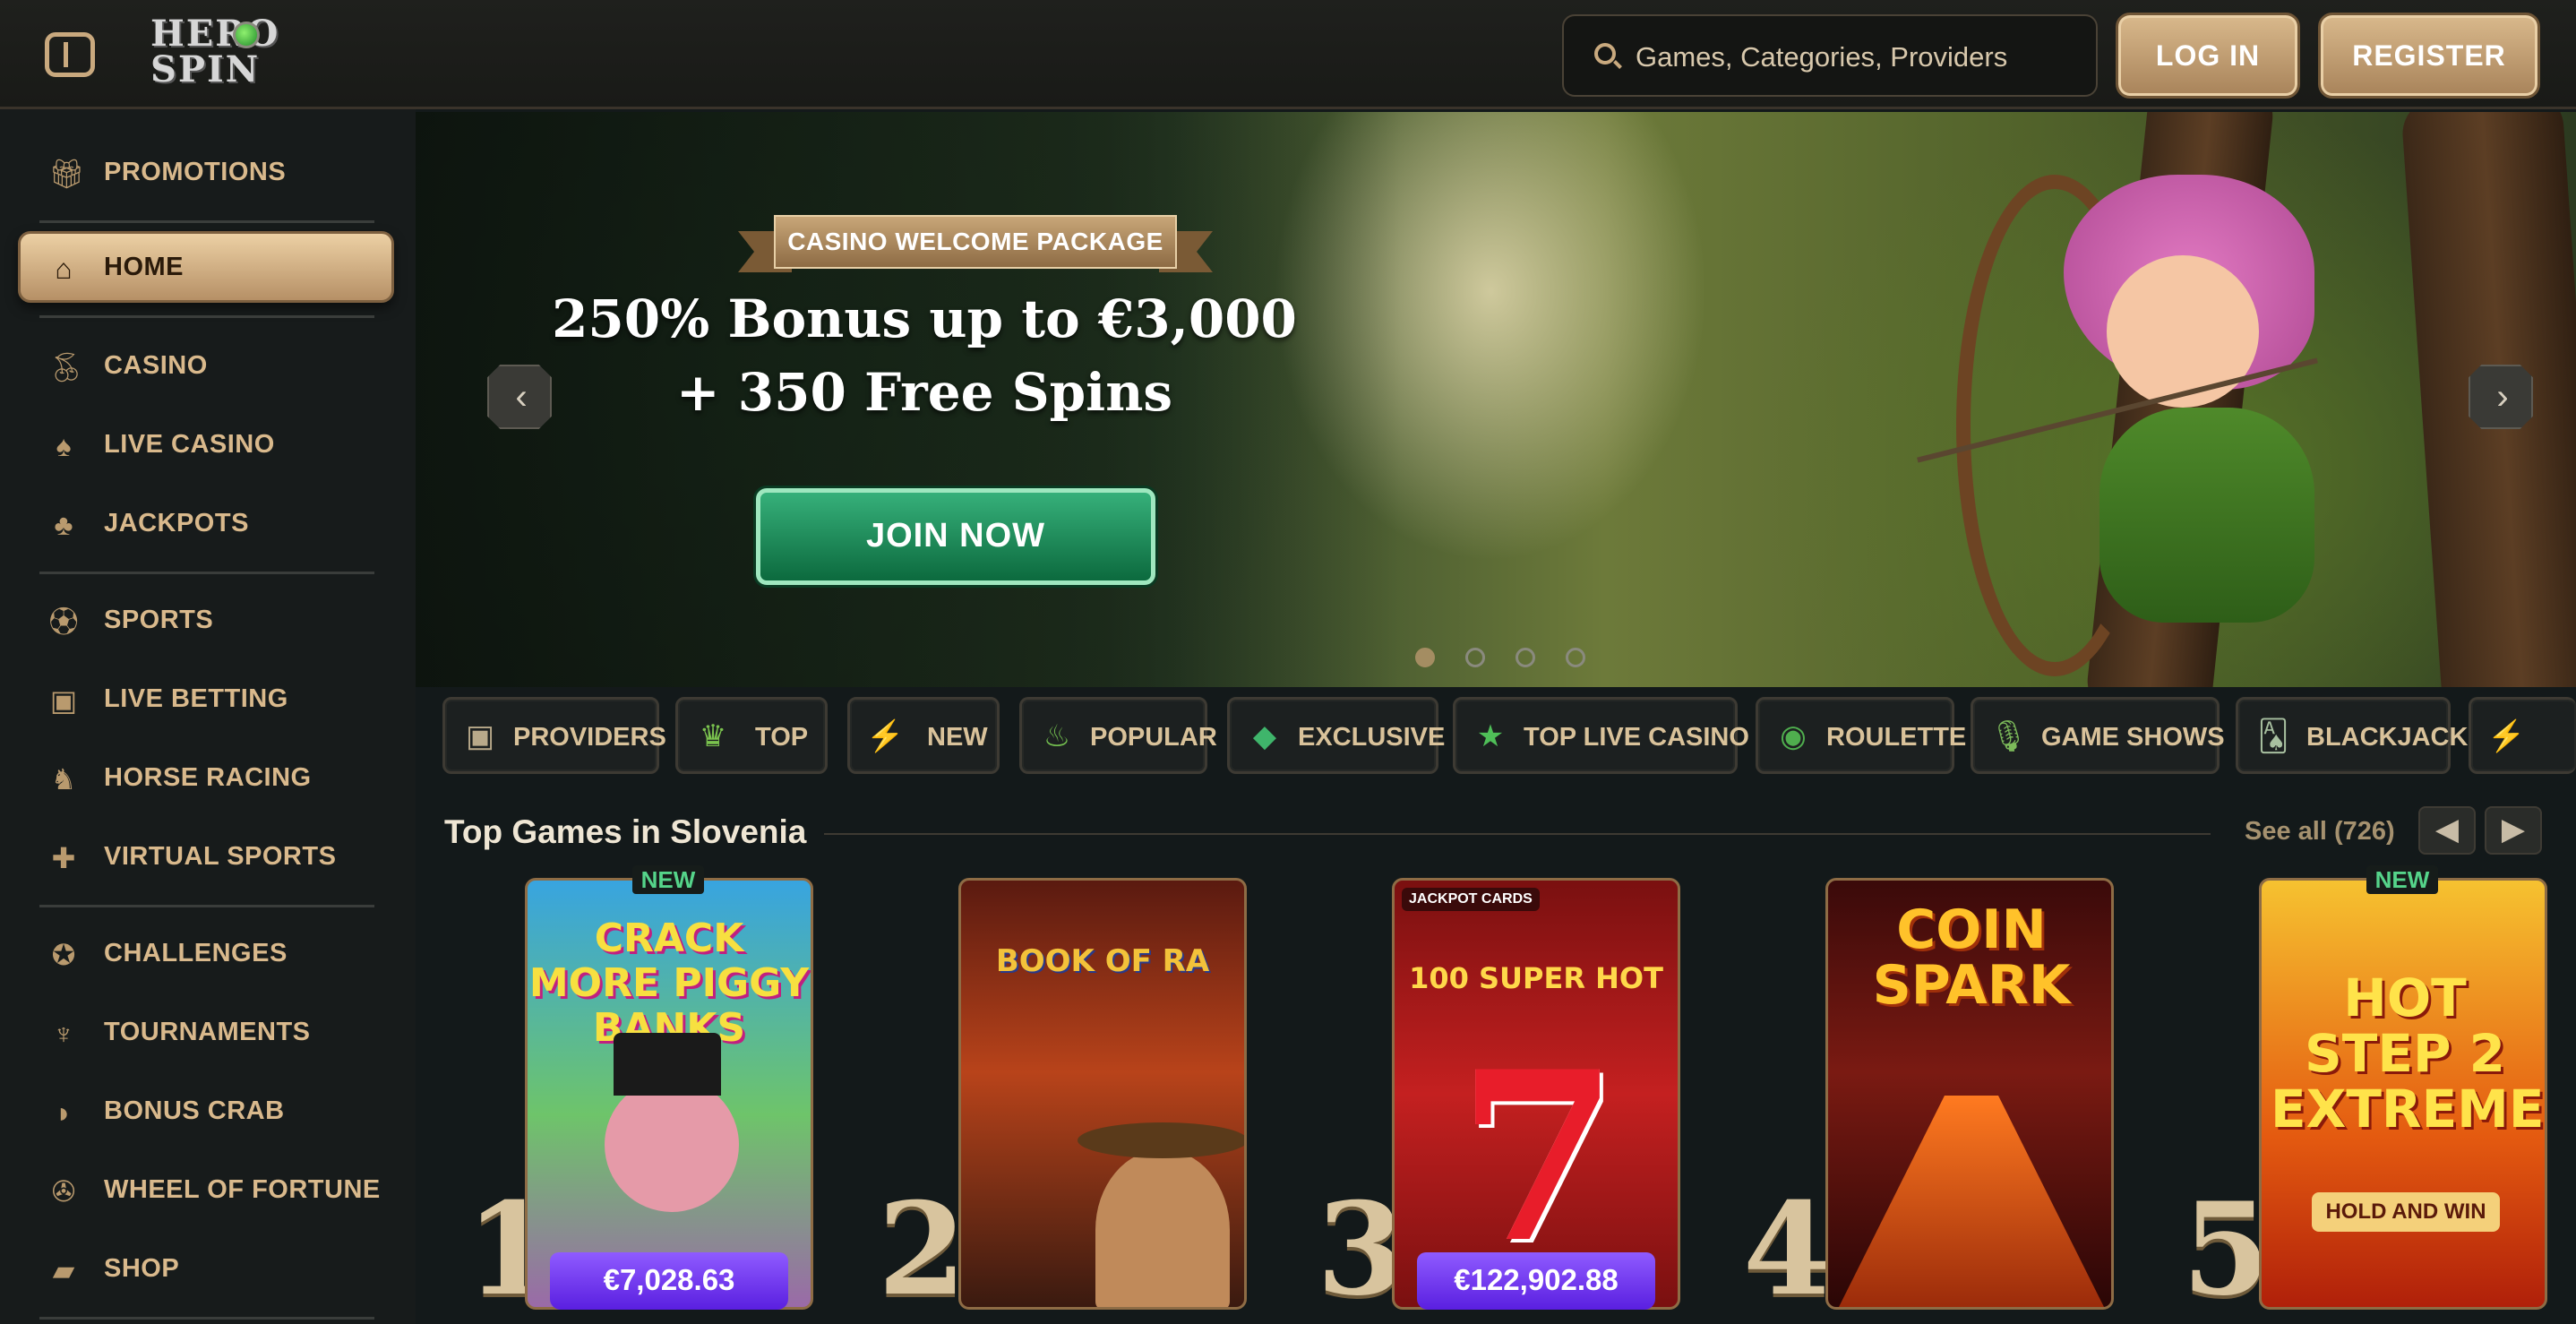 The height and width of the screenshot is (1324, 2576). Describe the element at coordinates (1118, 735) in the screenshot. I see `category-popular: ♨ POPULAR` at that location.